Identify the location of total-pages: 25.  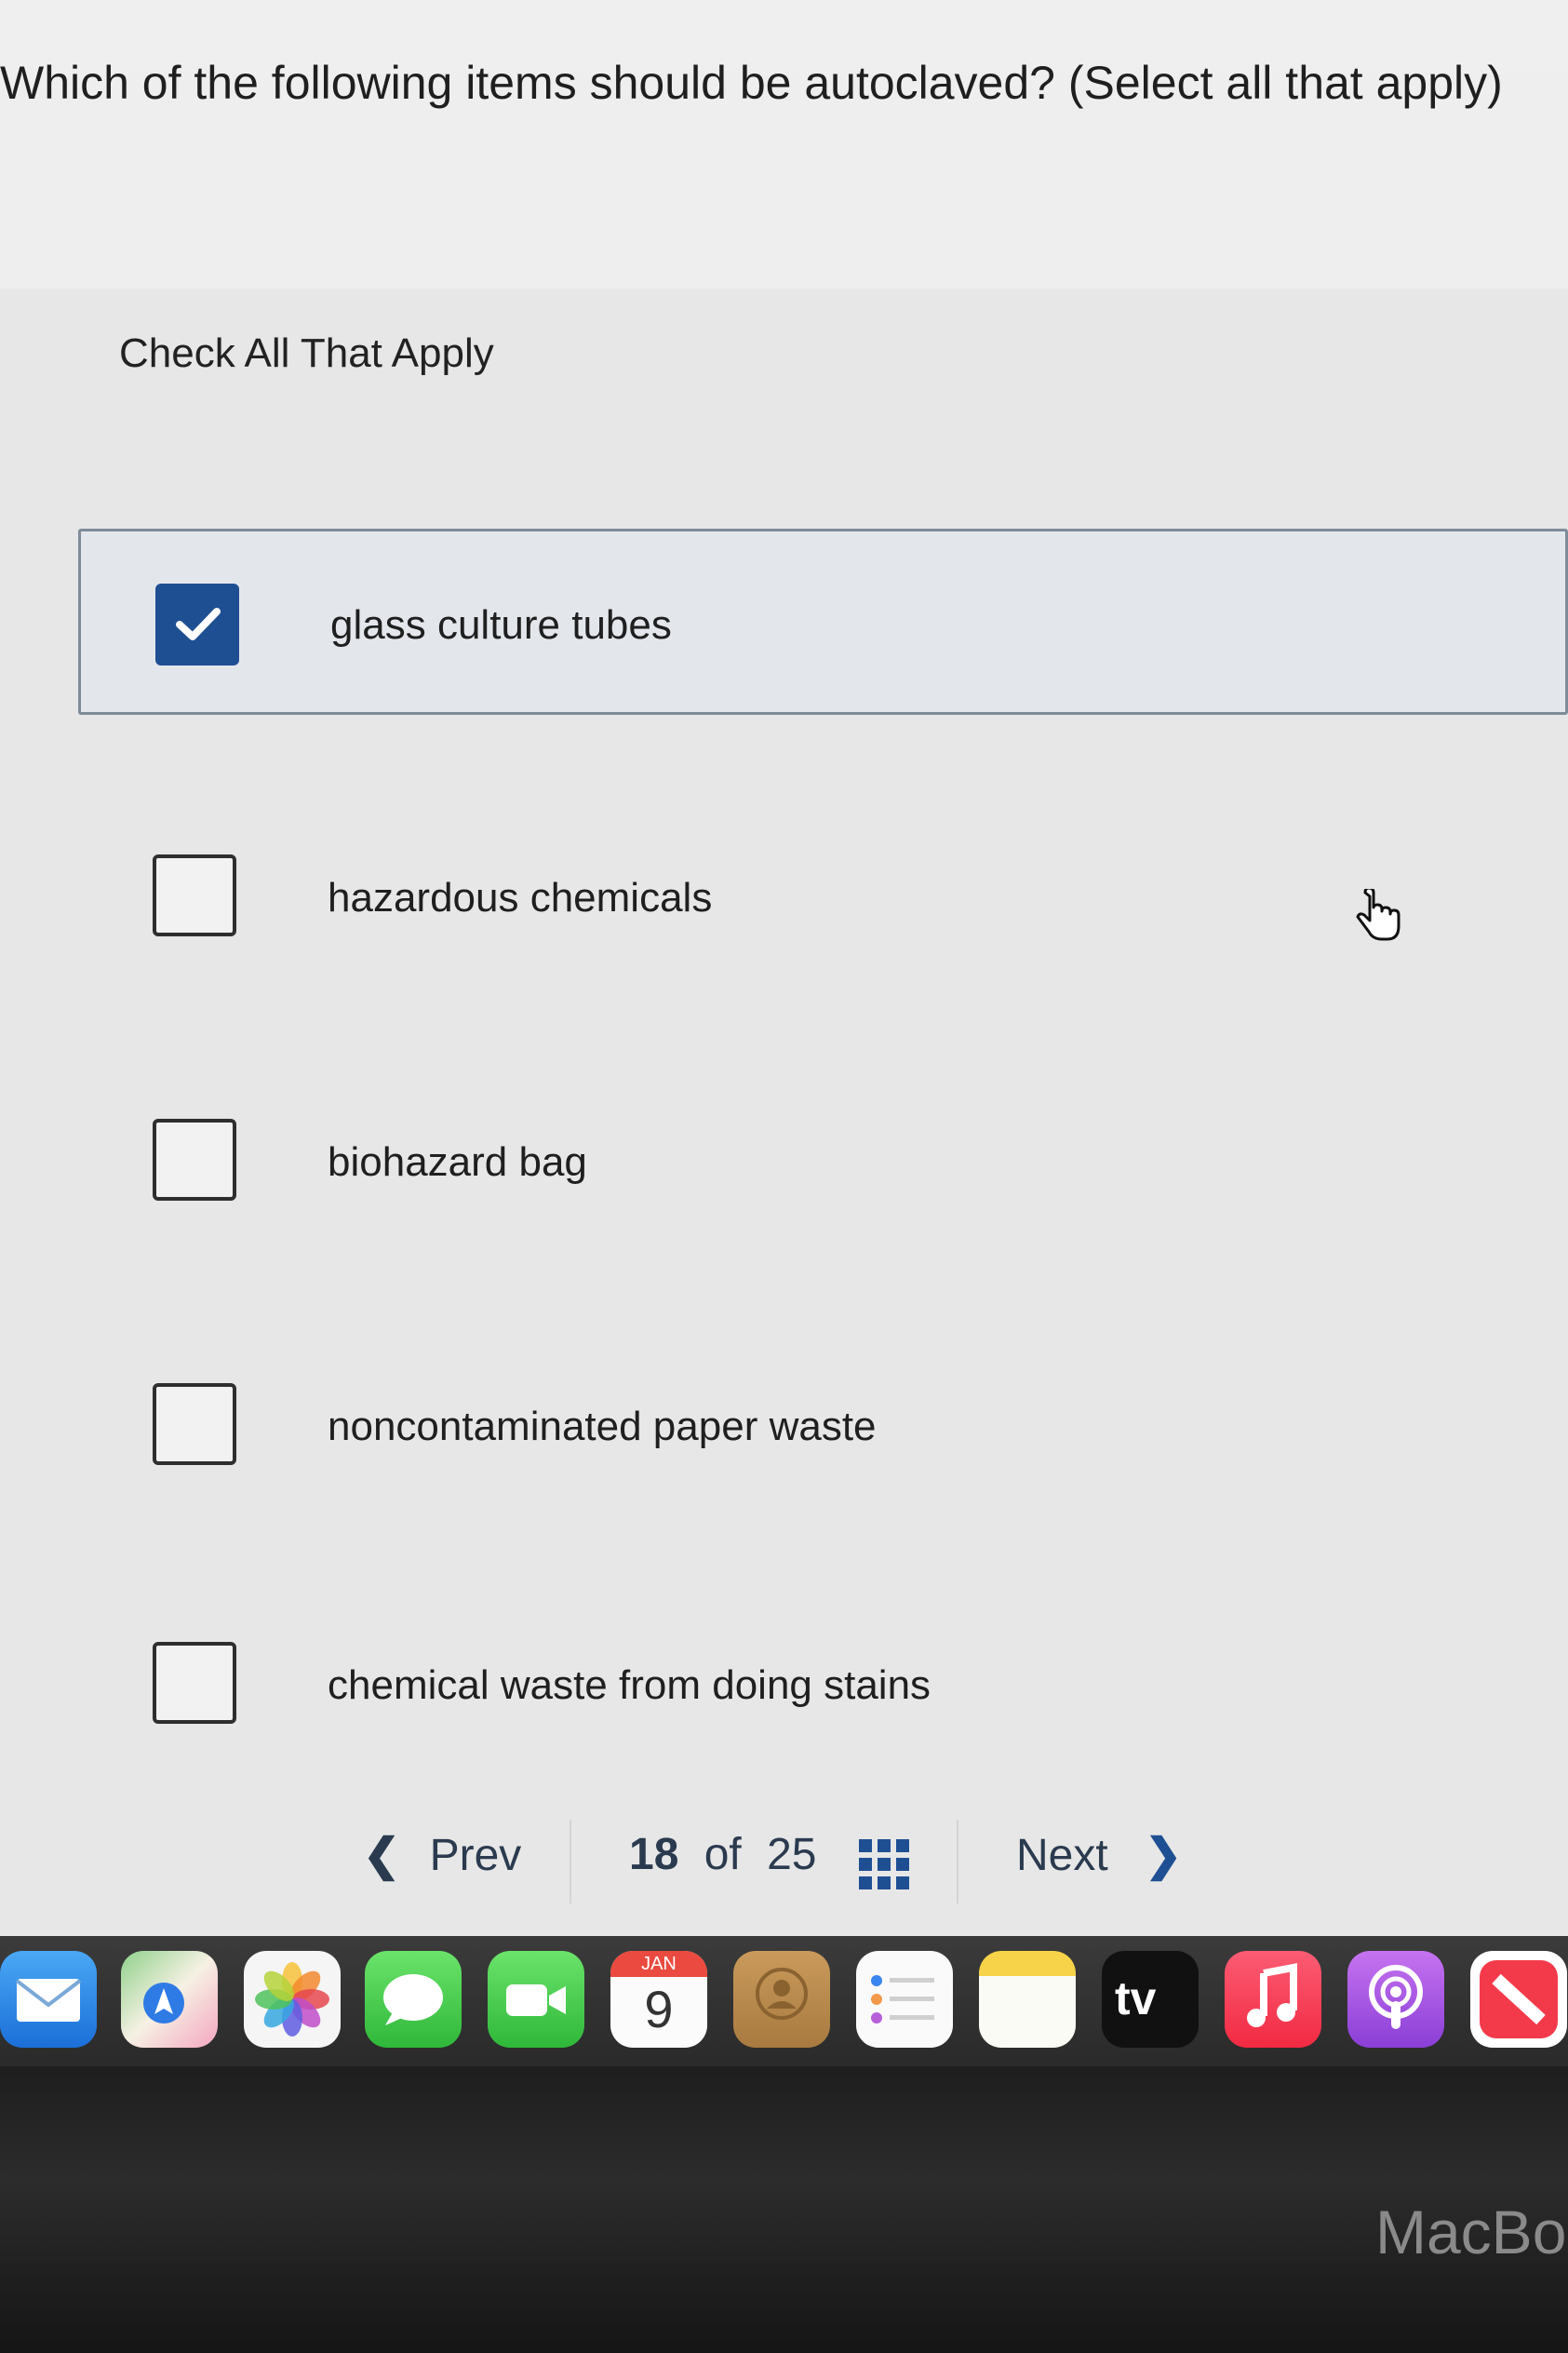
(792, 1854).